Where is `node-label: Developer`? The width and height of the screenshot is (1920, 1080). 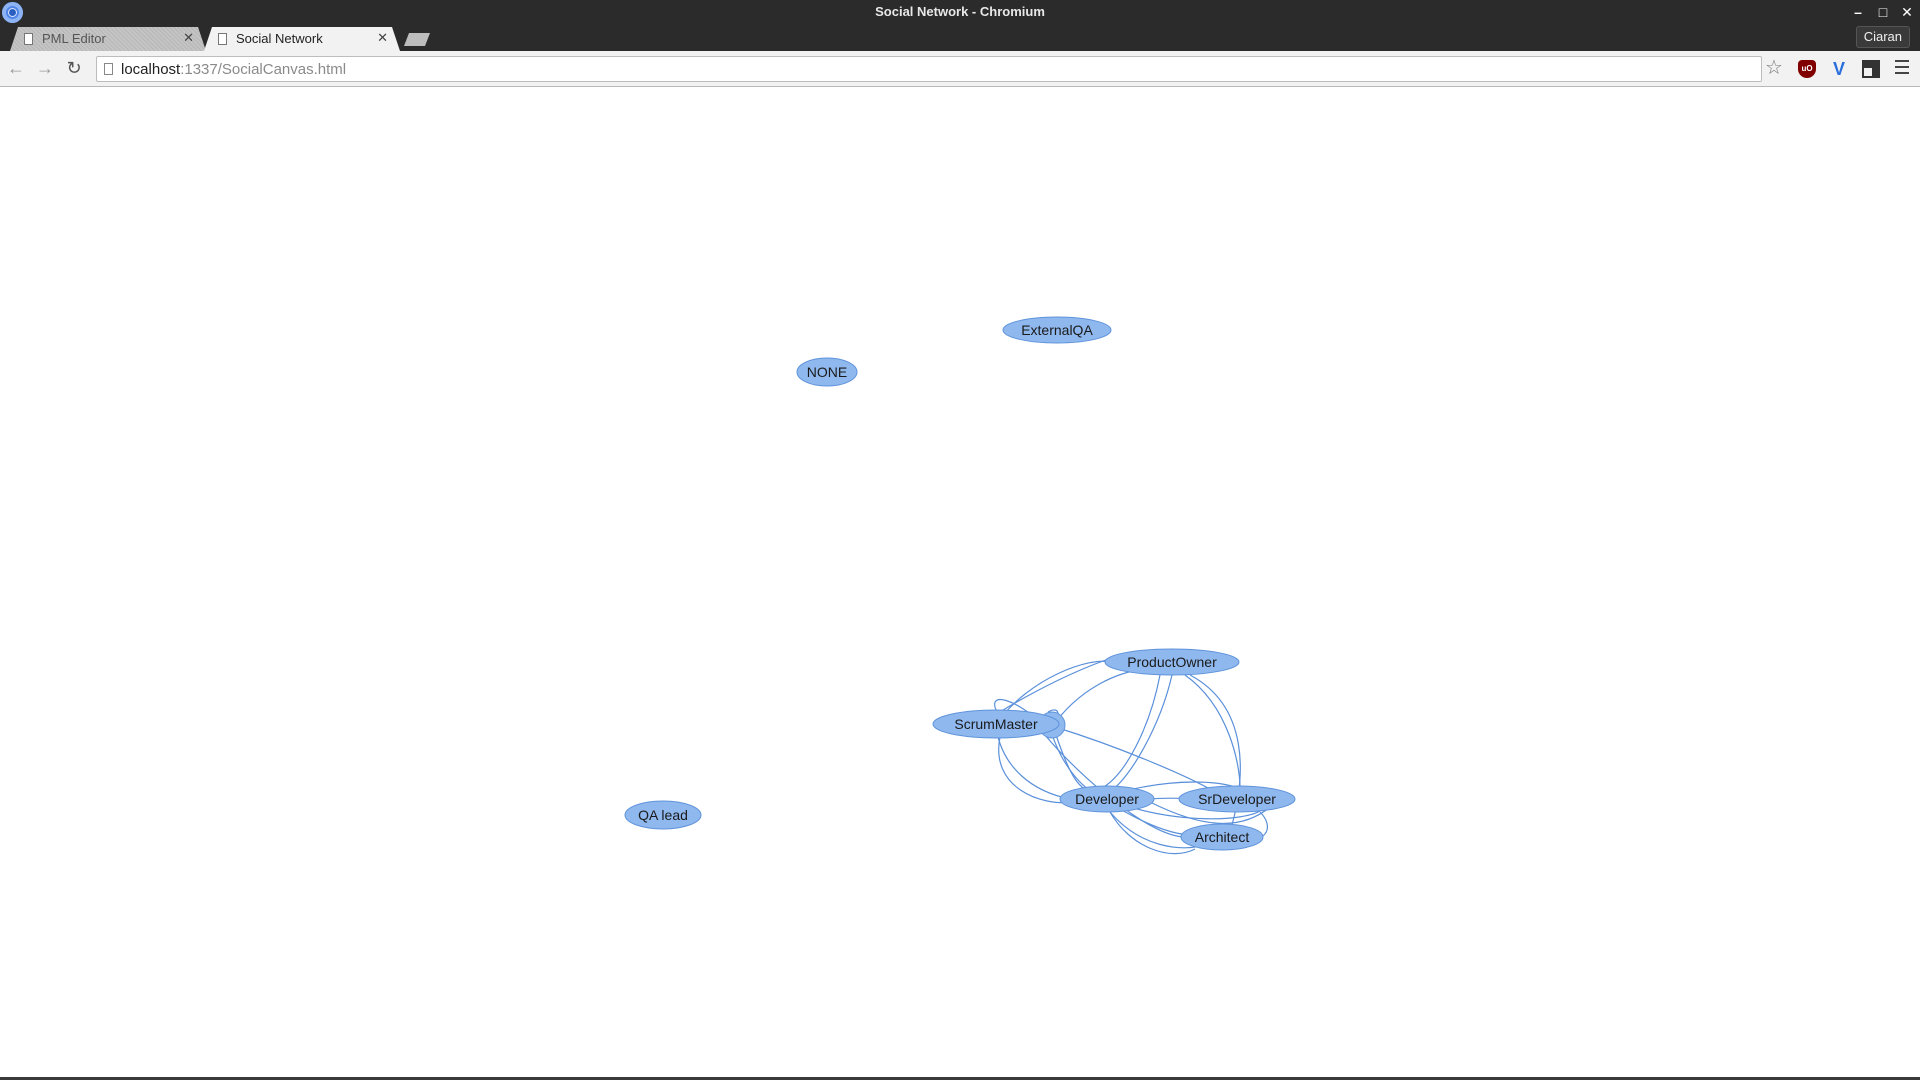 node-label: Developer is located at coordinates (1107, 799).